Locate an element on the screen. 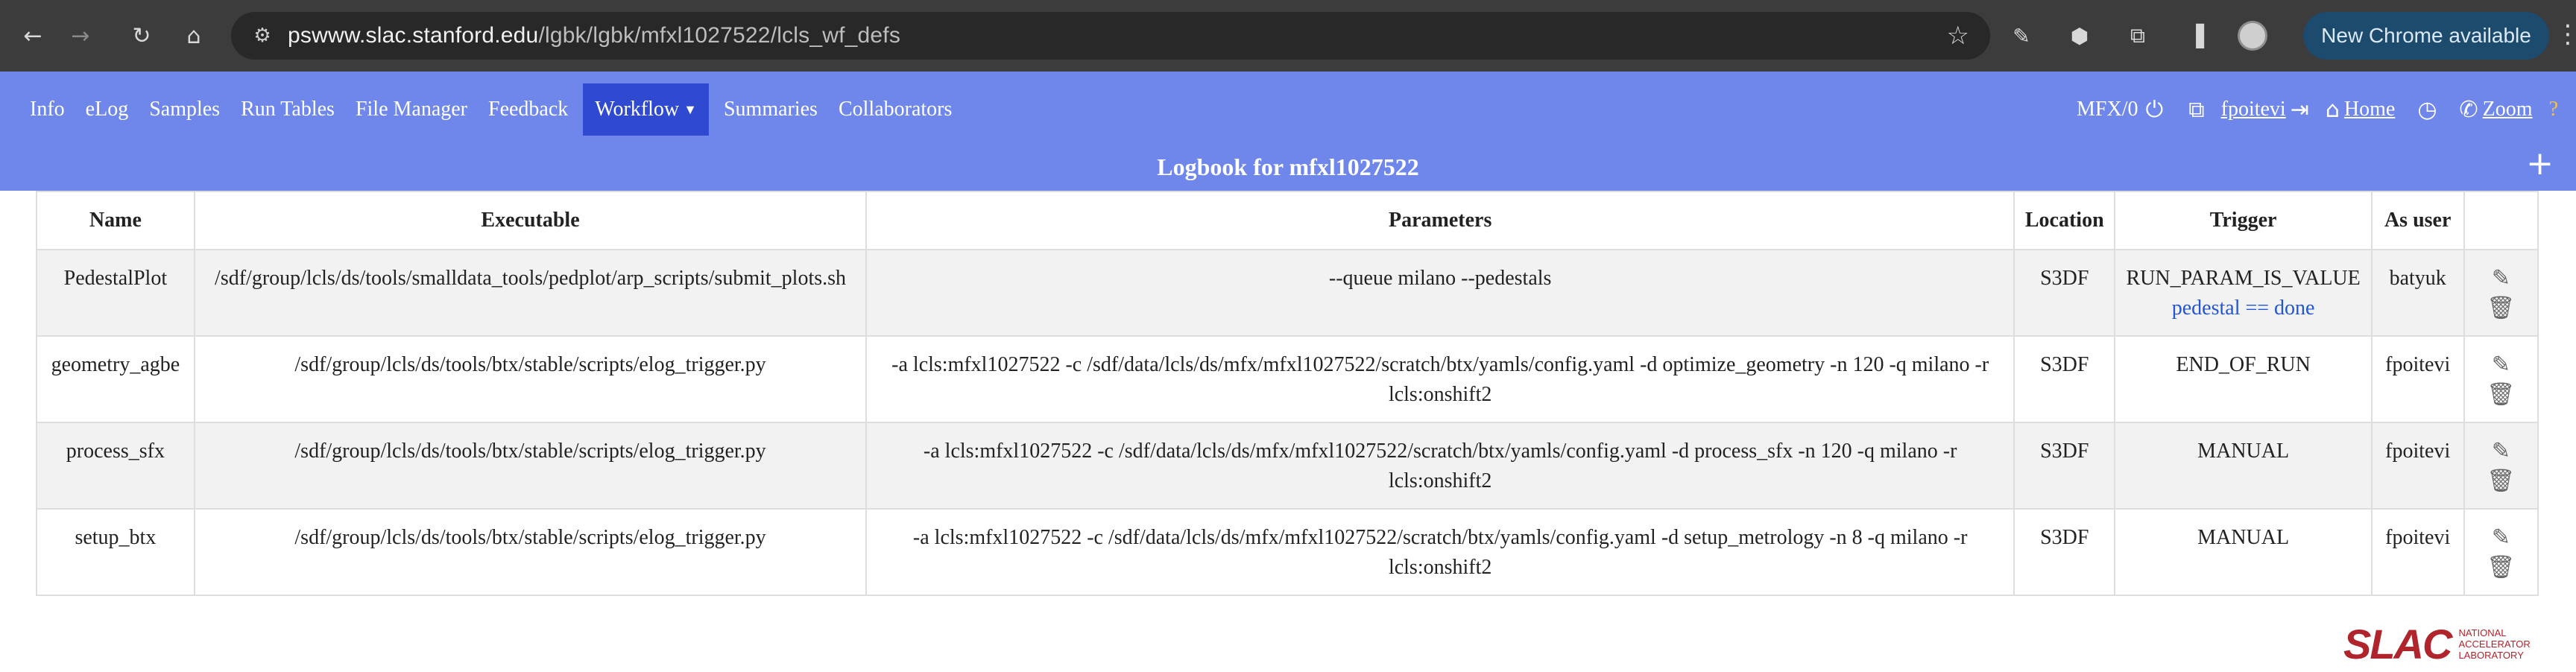 This screenshot has height=672, width=2576. power-icon: ⏻ is located at coordinates (2154, 110).